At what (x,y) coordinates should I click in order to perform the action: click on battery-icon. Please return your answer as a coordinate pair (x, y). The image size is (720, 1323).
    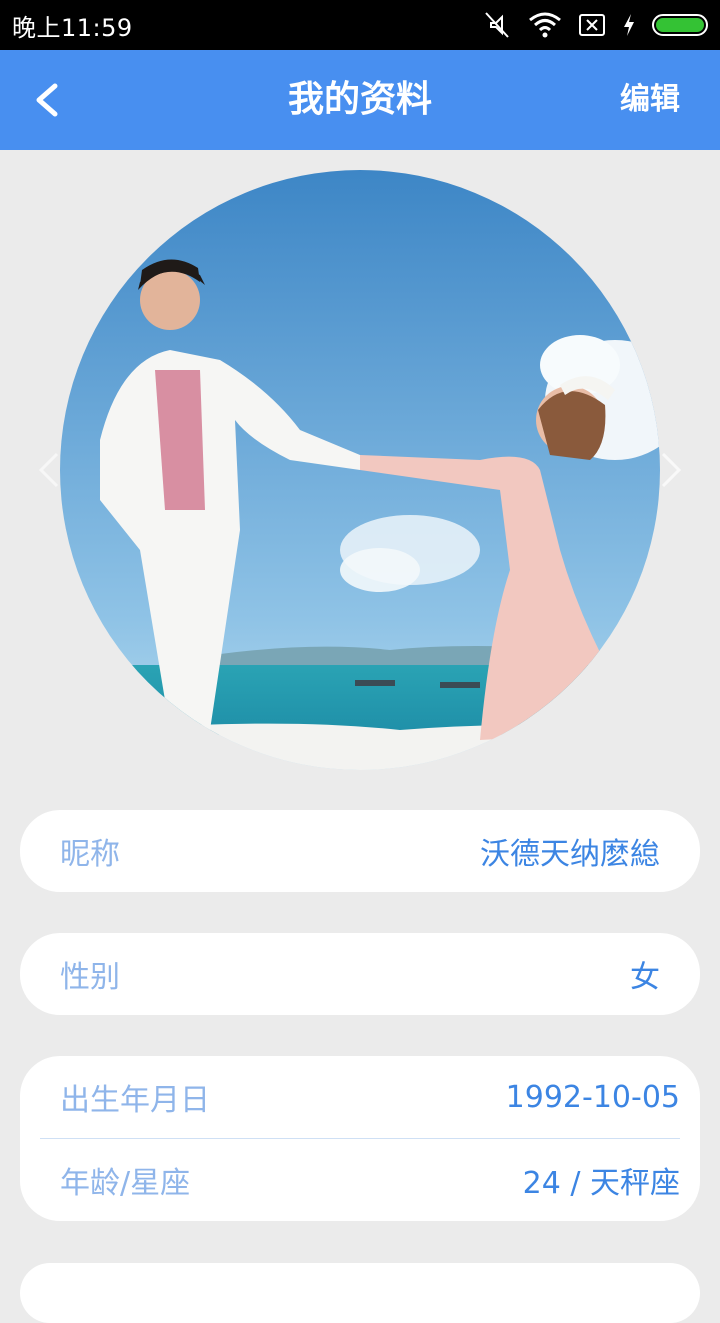
    Looking at the image, I should click on (680, 25).